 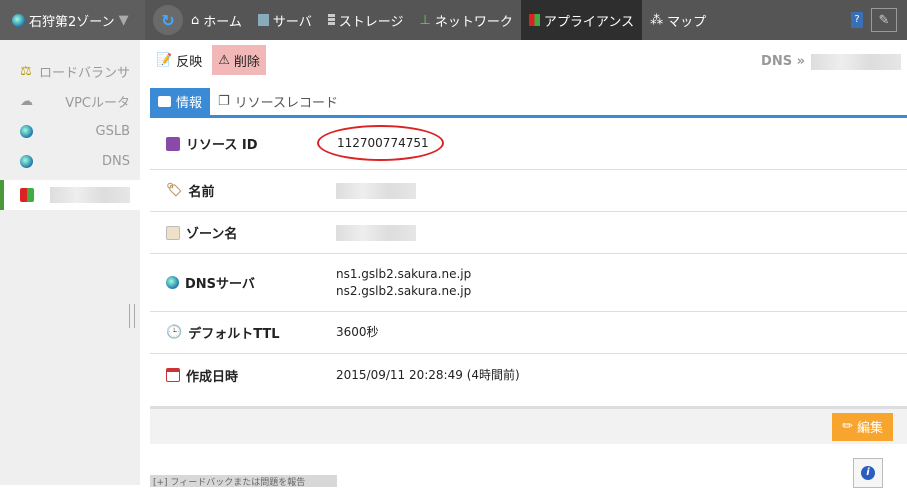 I want to click on info-icon, so click(x=164, y=101).